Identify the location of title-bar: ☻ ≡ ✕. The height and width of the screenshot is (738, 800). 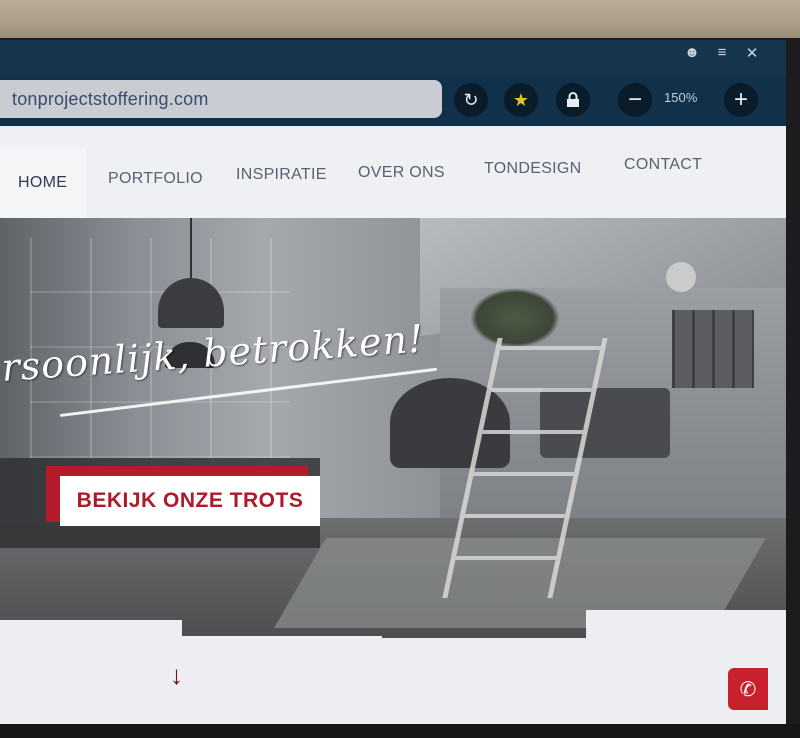
(393, 57).